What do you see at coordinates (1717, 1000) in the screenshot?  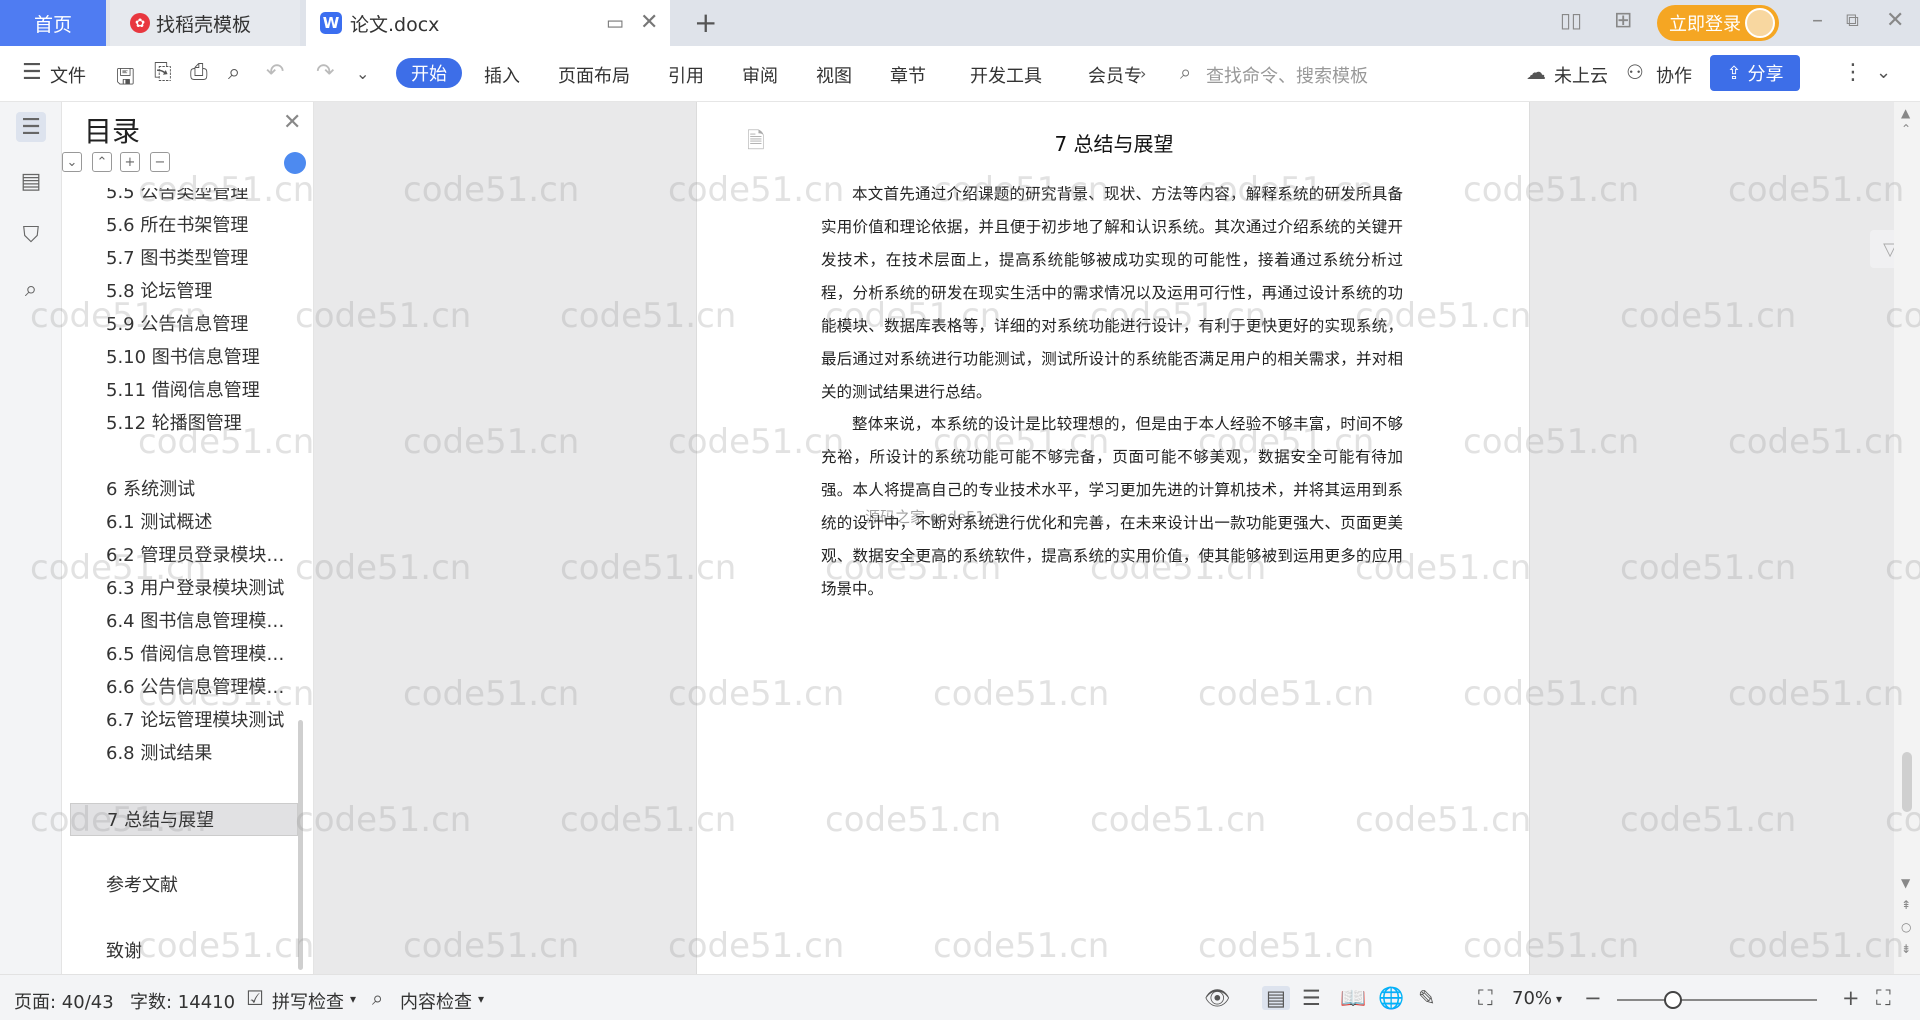 I see `zoom-slider` at bounding box center [1717, 1000].